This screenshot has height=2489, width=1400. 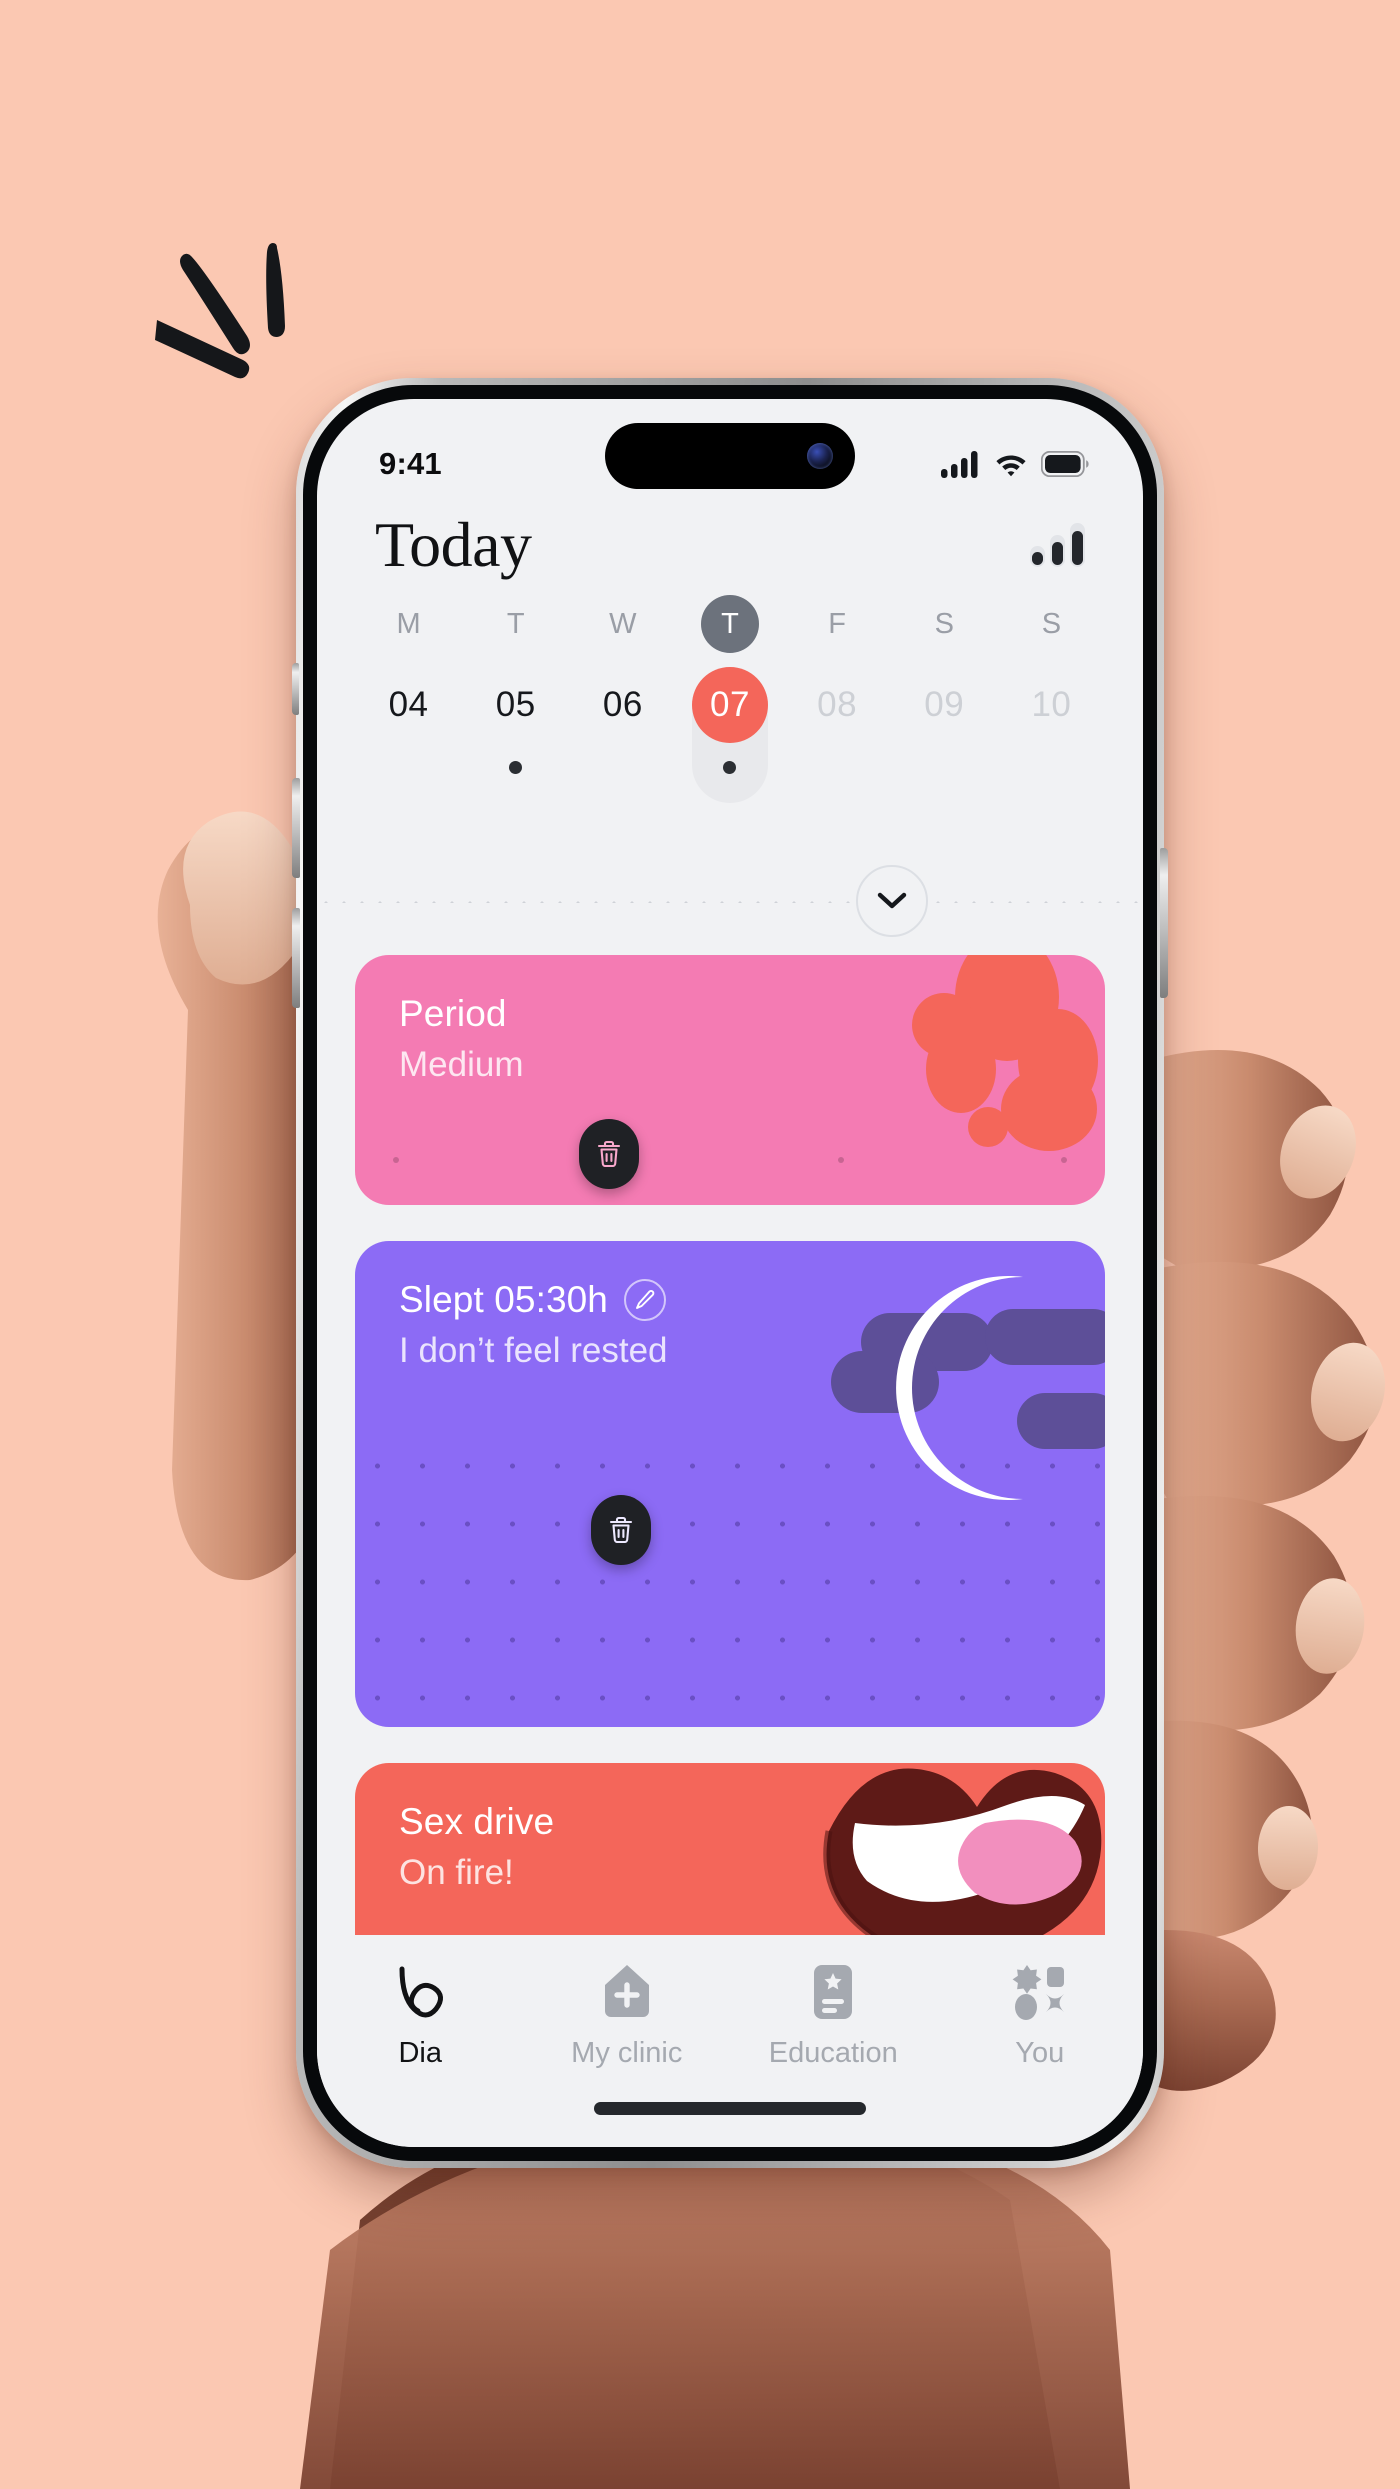 I want to click on calendar-day-05: T 05, so click(x=515, y=699).